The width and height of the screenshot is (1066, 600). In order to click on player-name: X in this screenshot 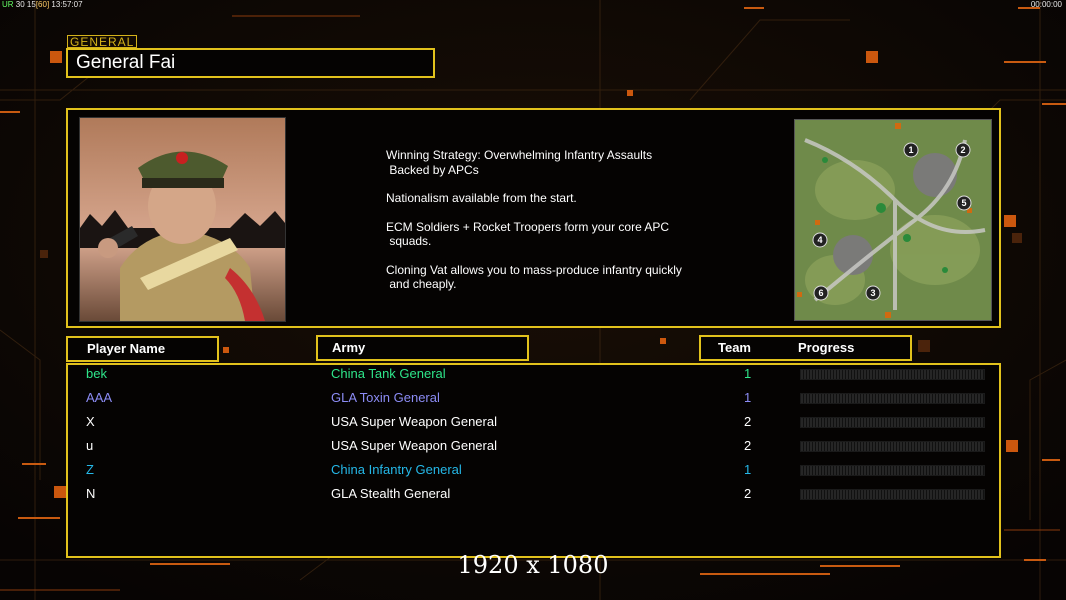, I will do `click(90, 421)`.